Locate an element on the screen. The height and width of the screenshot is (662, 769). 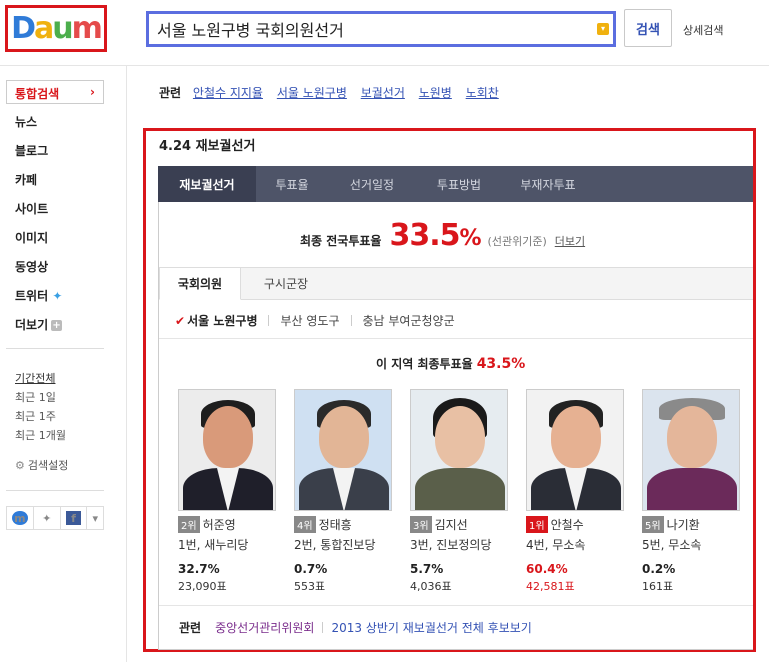
vote-percent: 60.4% is located at coordinates (547, 569).